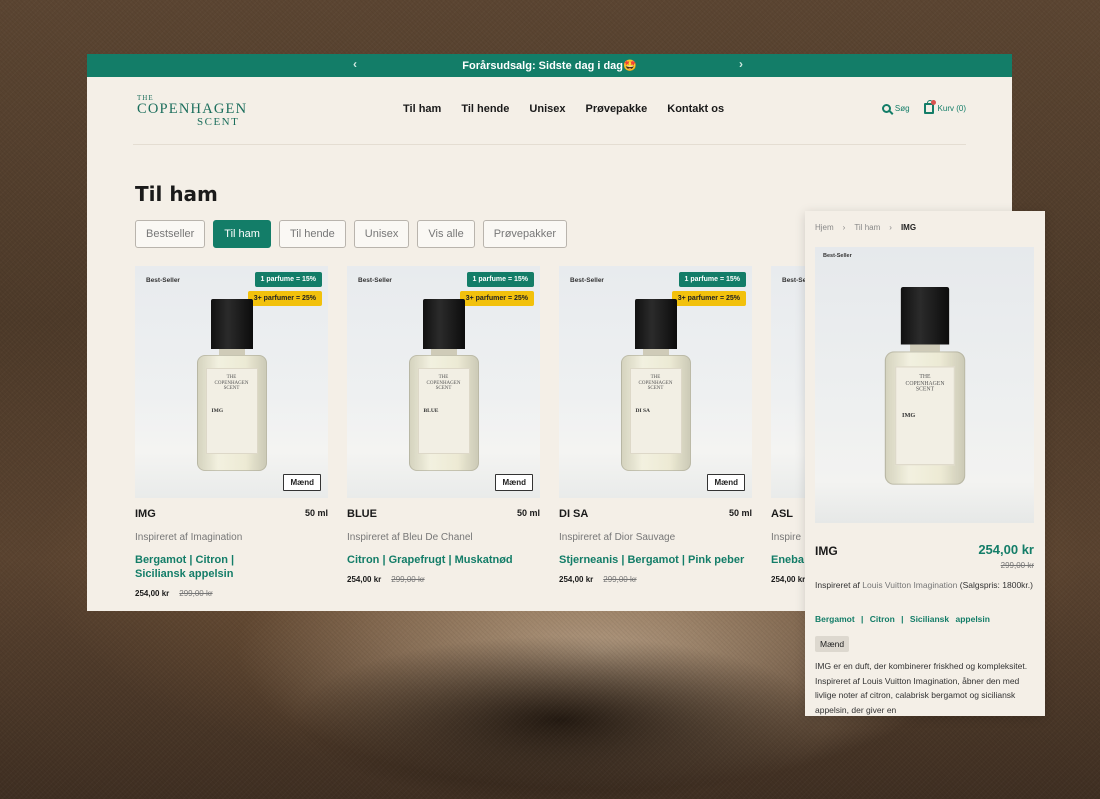  I want to click on inspired-by: Inspireret af Bleu De Chanel, so click(410, 537).